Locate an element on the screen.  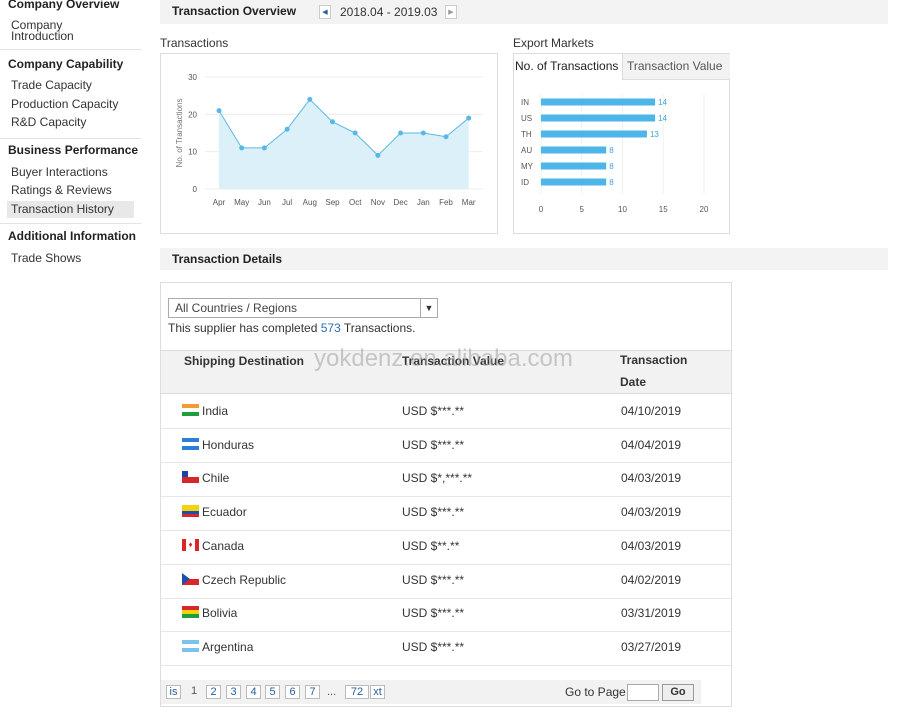
bar-value-label: 14 is located at coordinates (662, 118).